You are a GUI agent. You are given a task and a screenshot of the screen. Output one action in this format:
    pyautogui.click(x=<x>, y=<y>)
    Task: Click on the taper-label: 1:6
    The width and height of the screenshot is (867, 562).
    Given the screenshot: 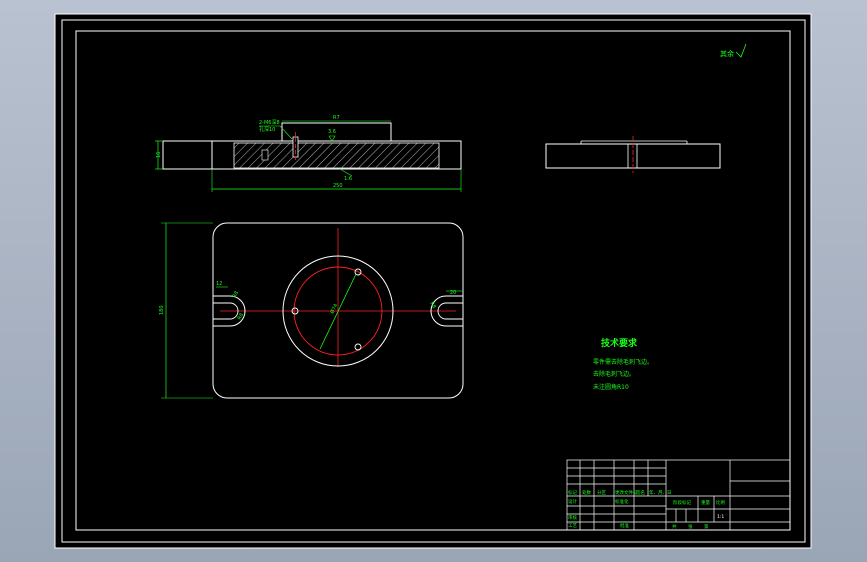 What is the action you would take?
    pyautogui.click(x=348, y=179)
    